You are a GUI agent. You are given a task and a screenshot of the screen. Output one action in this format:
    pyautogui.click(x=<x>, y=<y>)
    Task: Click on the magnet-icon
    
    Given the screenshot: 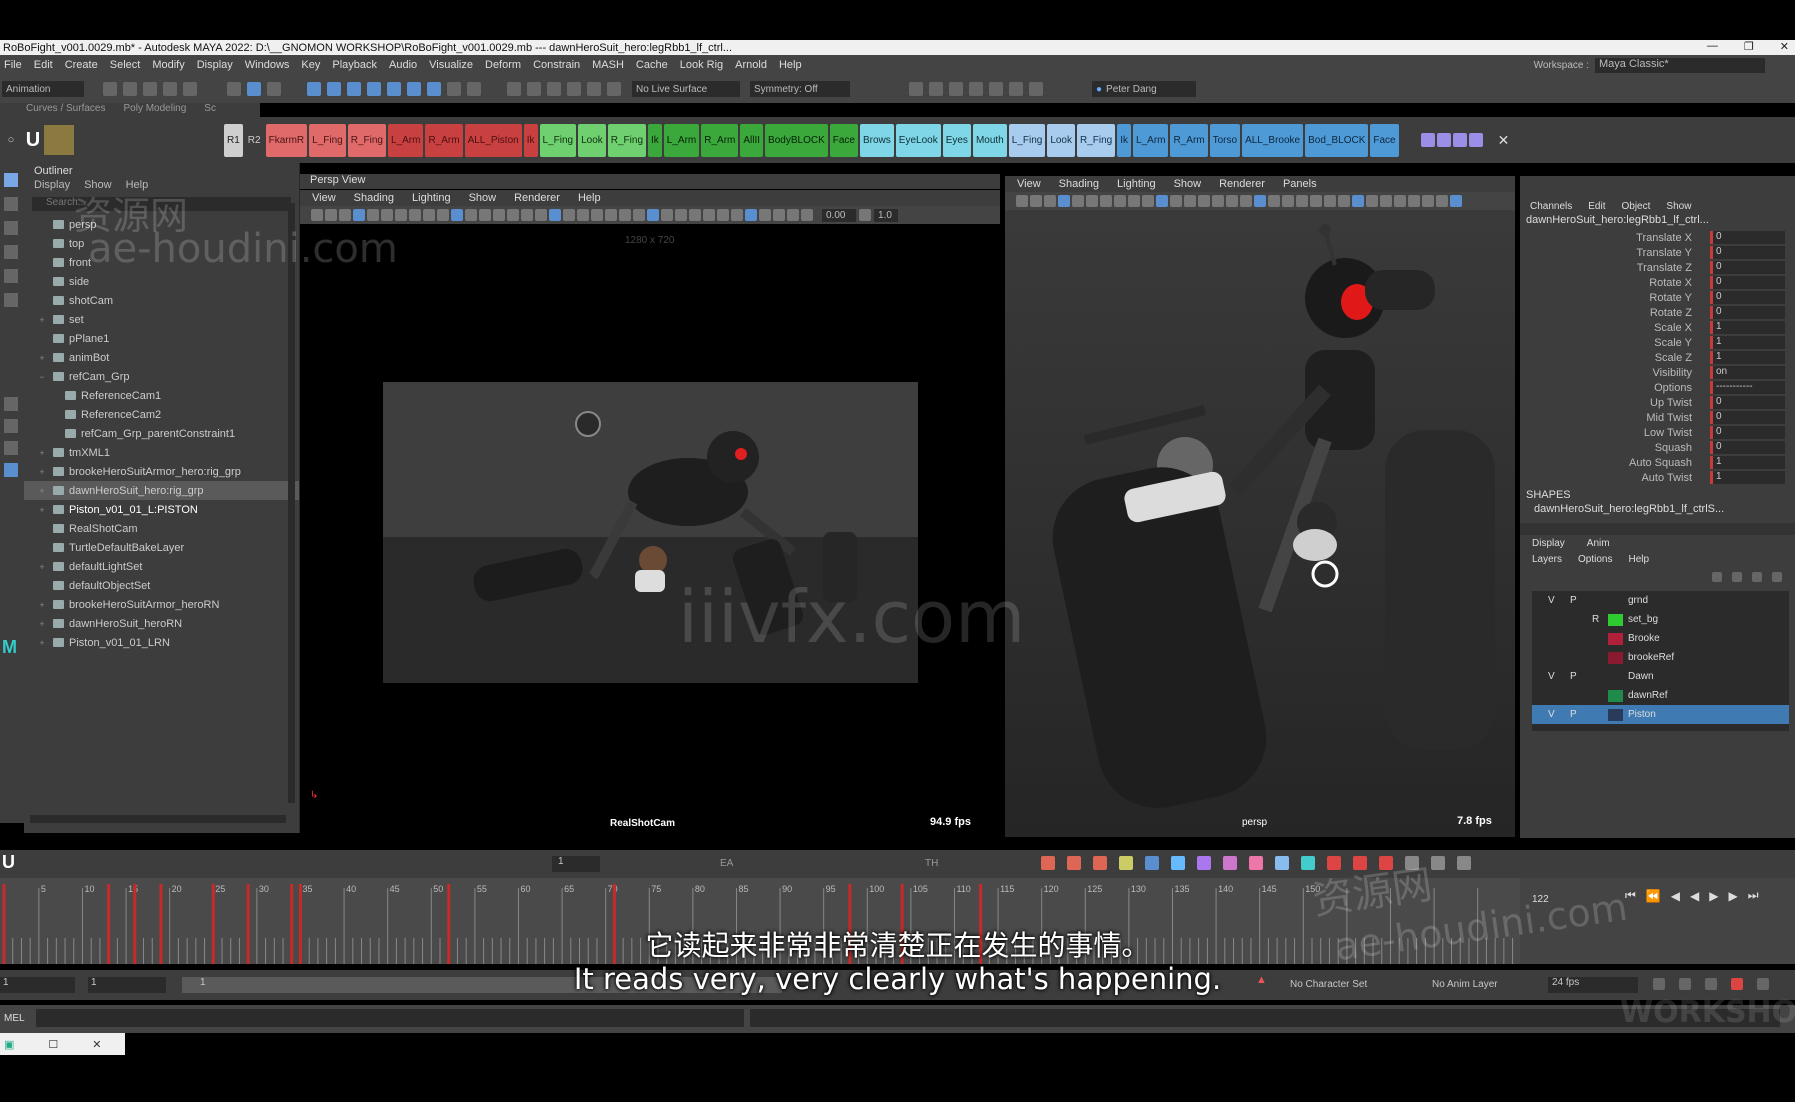 What is the action you would take?
    pyautogui.click(x=474, y=89)
    